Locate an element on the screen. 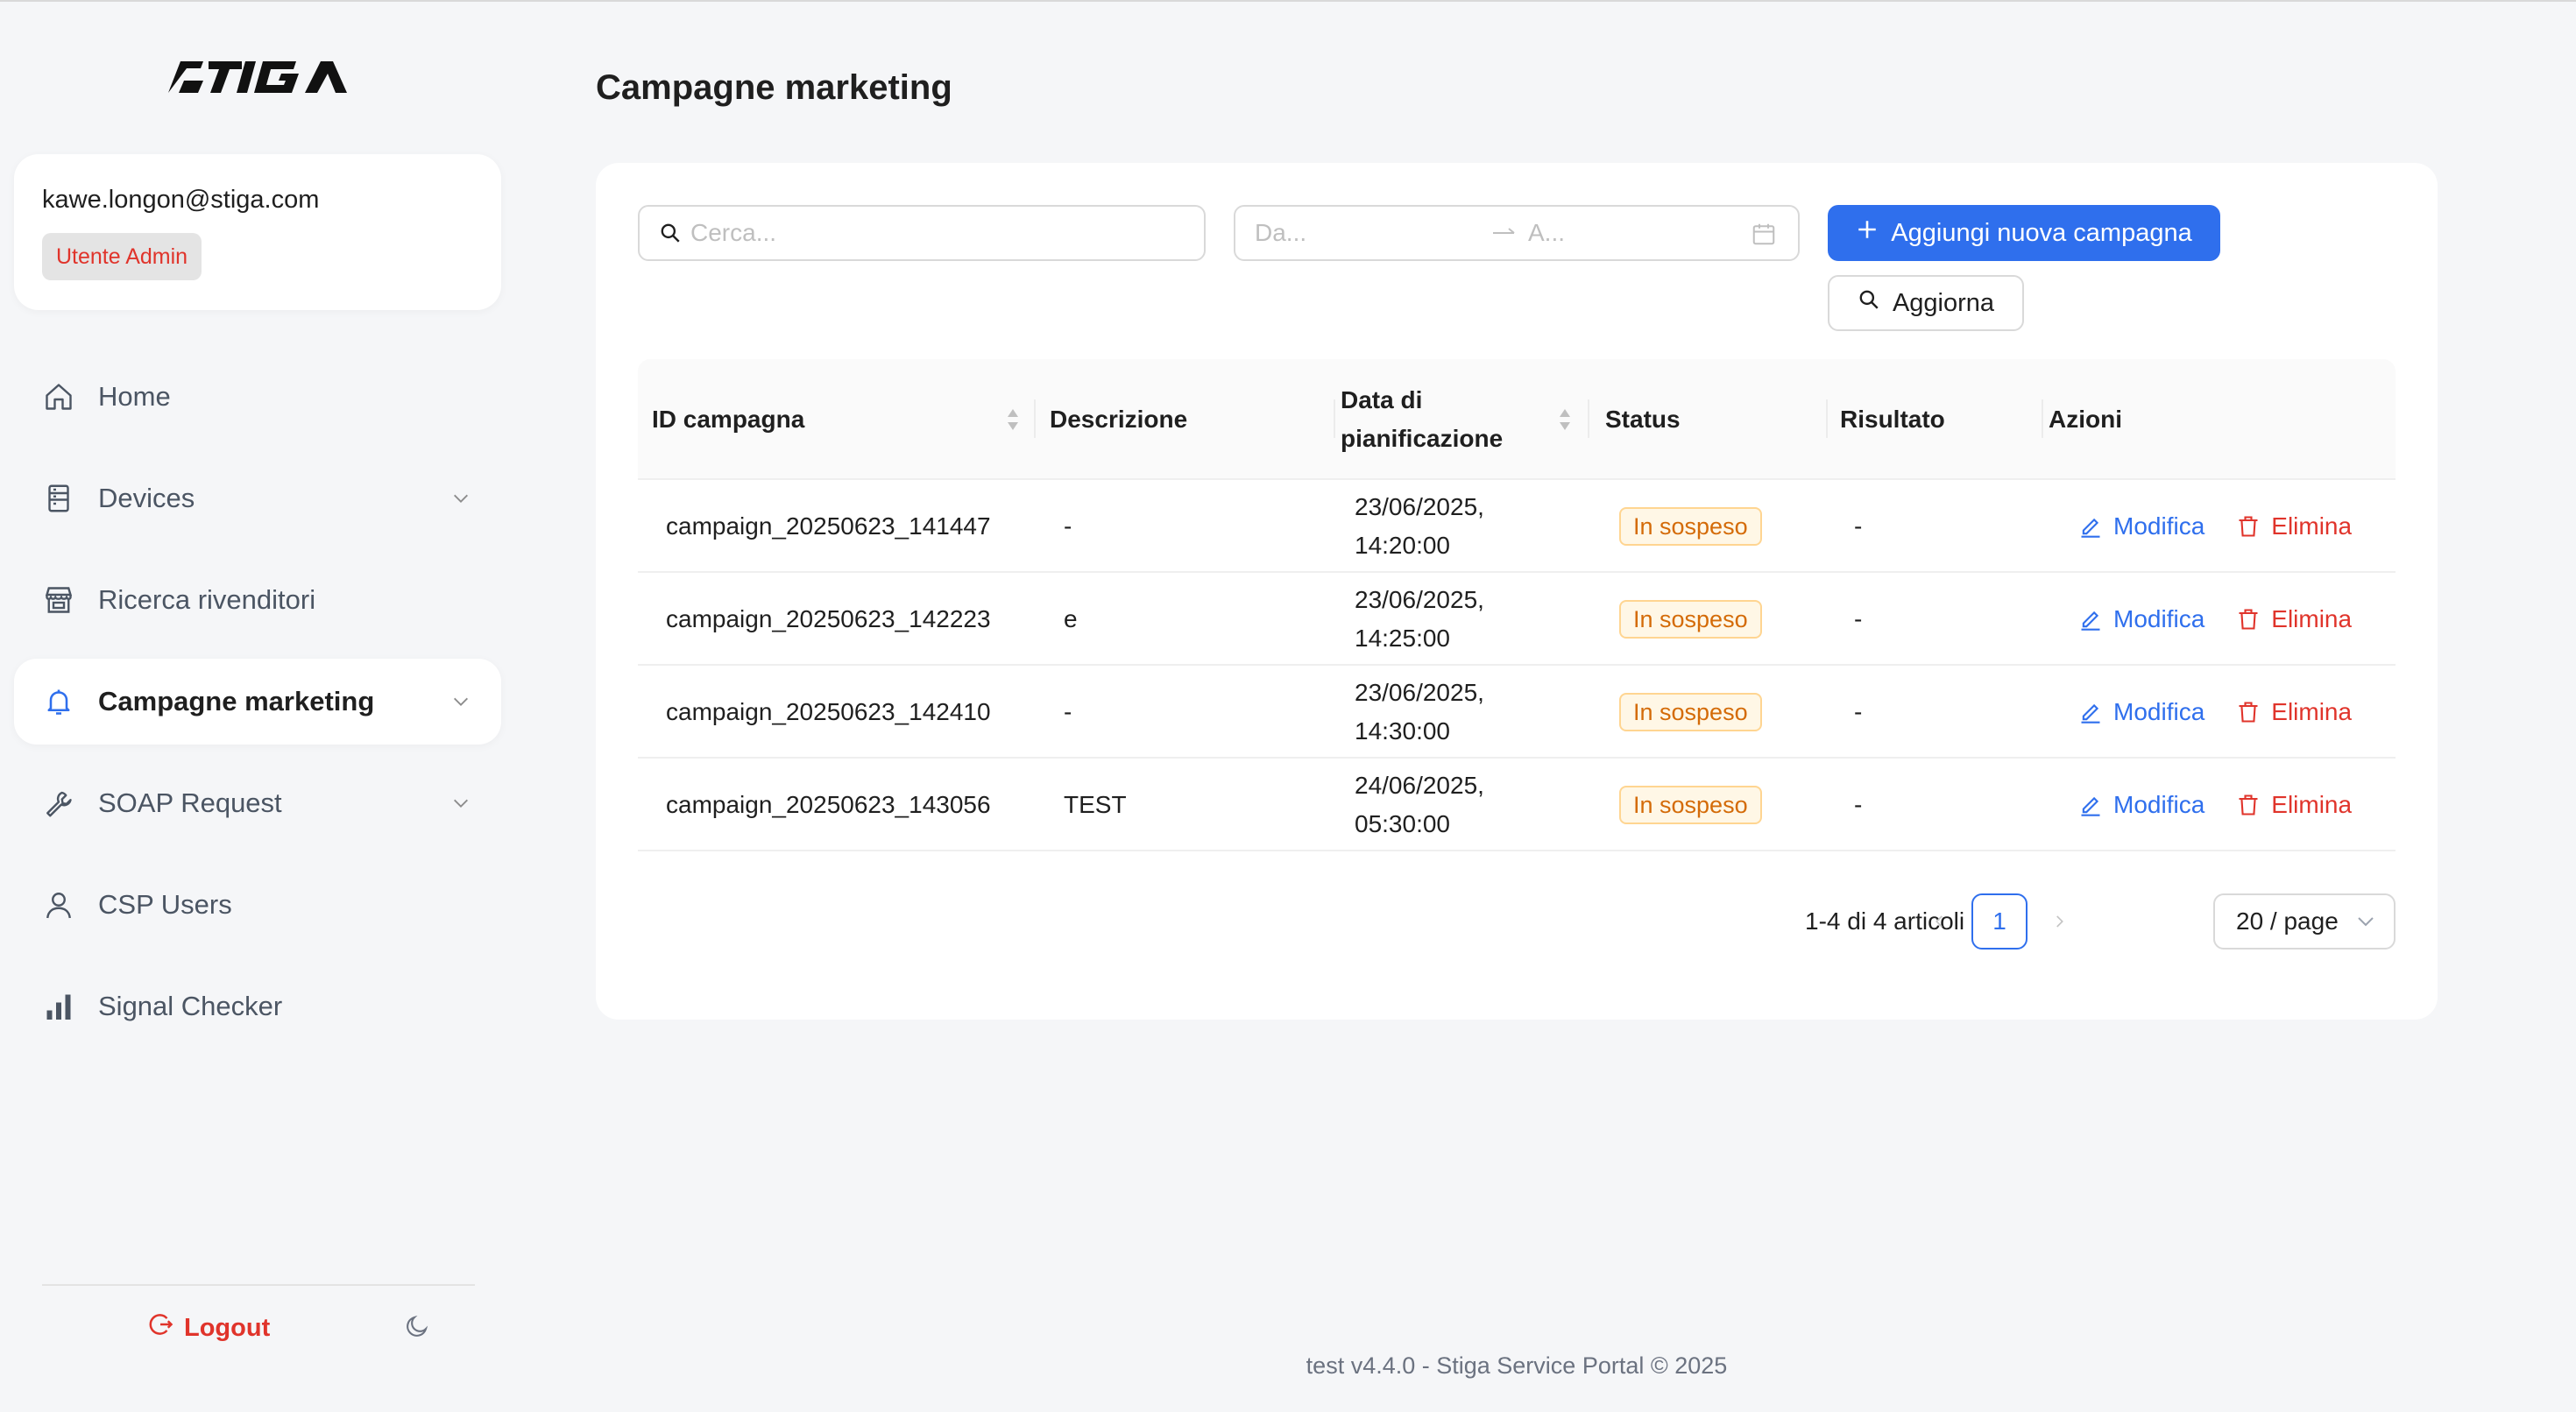  pagination-prev-button is located at coordinates (1940, 921).